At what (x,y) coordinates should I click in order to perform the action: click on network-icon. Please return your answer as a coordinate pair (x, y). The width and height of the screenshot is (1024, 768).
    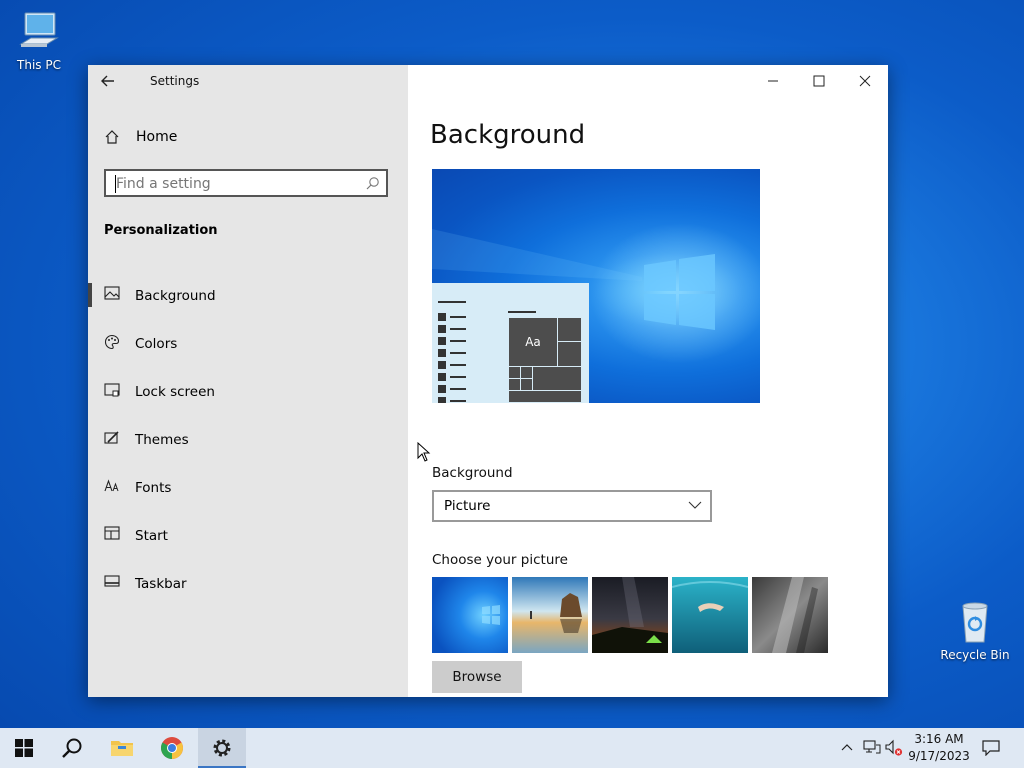
    Looking at the image, I should click on (872, 747).